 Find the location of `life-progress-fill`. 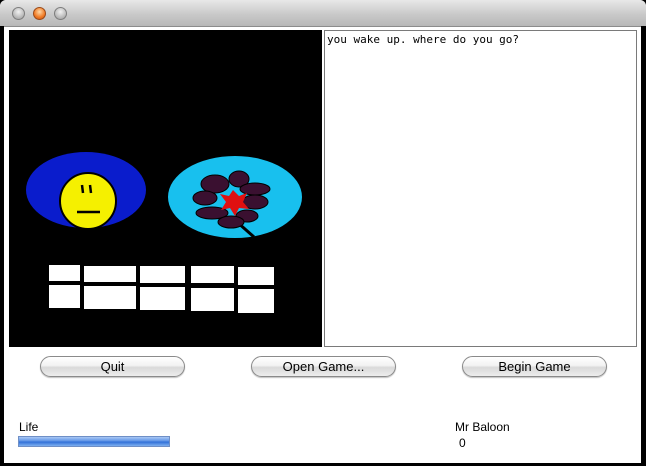

life-progress-fill is located at coordinates (94, 441).